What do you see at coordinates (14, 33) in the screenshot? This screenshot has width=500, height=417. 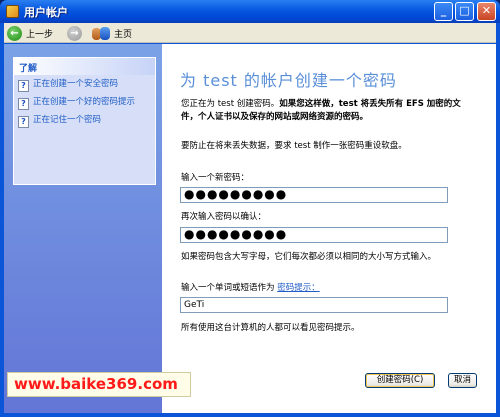 I see `back-arrow-icon: ←` at bounding box center [14, 33].